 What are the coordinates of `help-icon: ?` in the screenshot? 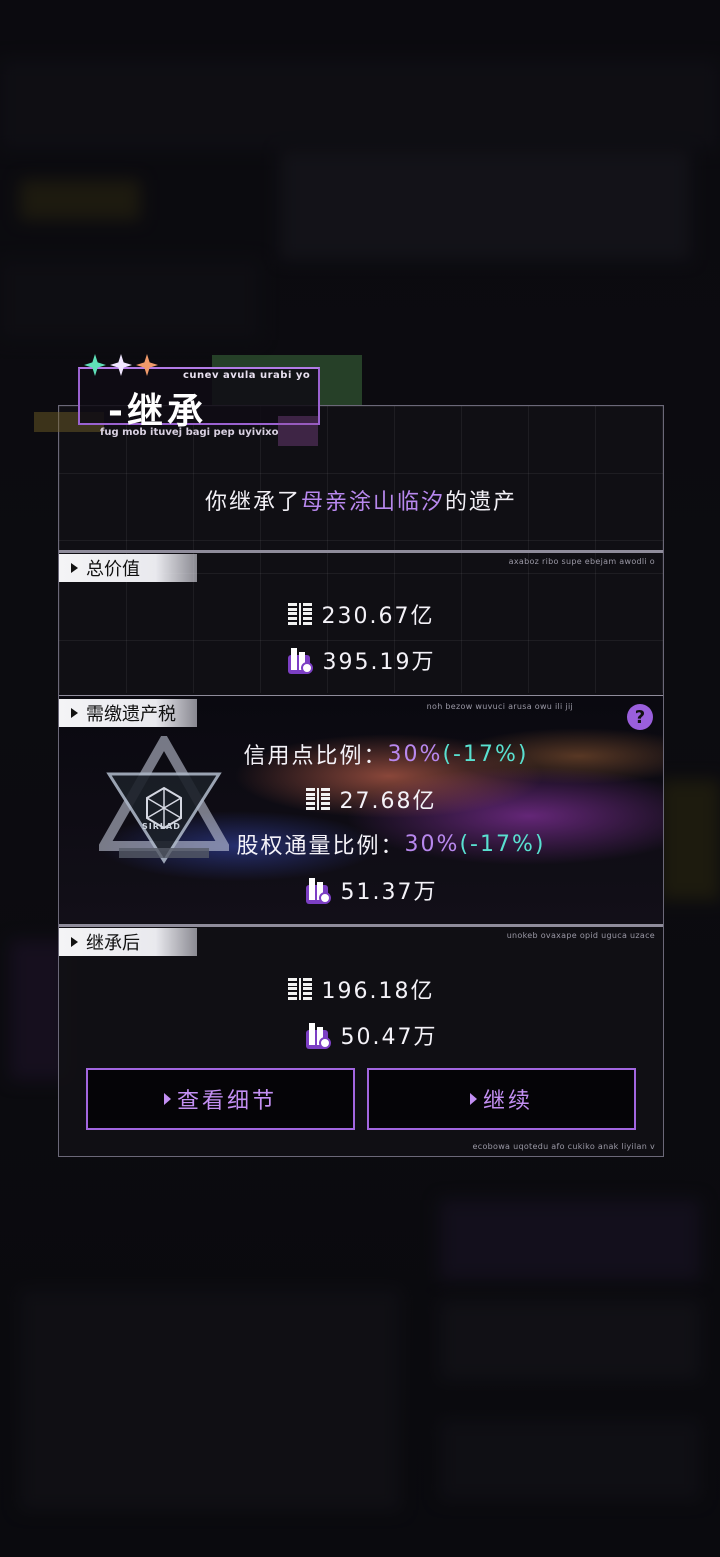 It's located at (640, 717).